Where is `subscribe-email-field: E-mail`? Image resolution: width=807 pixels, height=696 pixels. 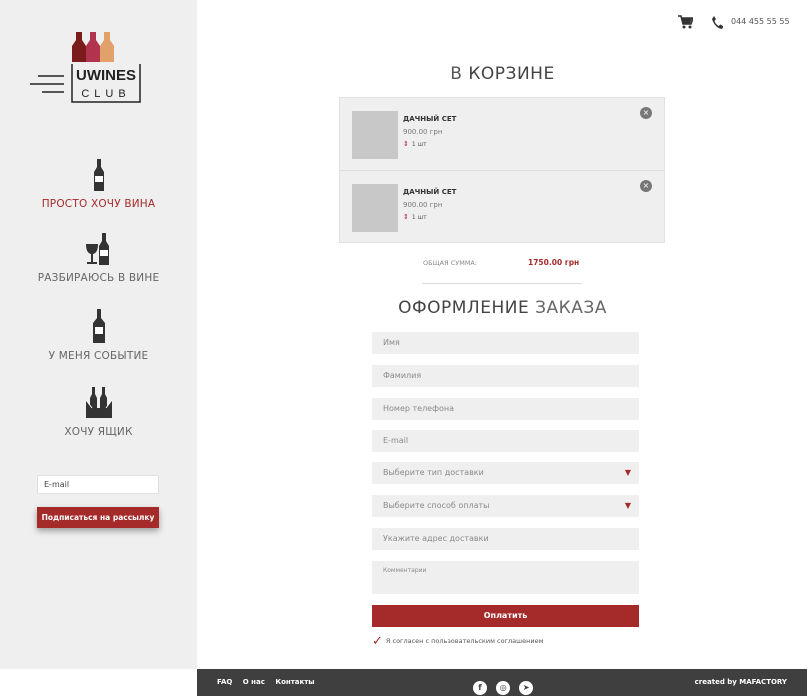 subscribe-email-field: E-mail is located at coordinates (98, 484).